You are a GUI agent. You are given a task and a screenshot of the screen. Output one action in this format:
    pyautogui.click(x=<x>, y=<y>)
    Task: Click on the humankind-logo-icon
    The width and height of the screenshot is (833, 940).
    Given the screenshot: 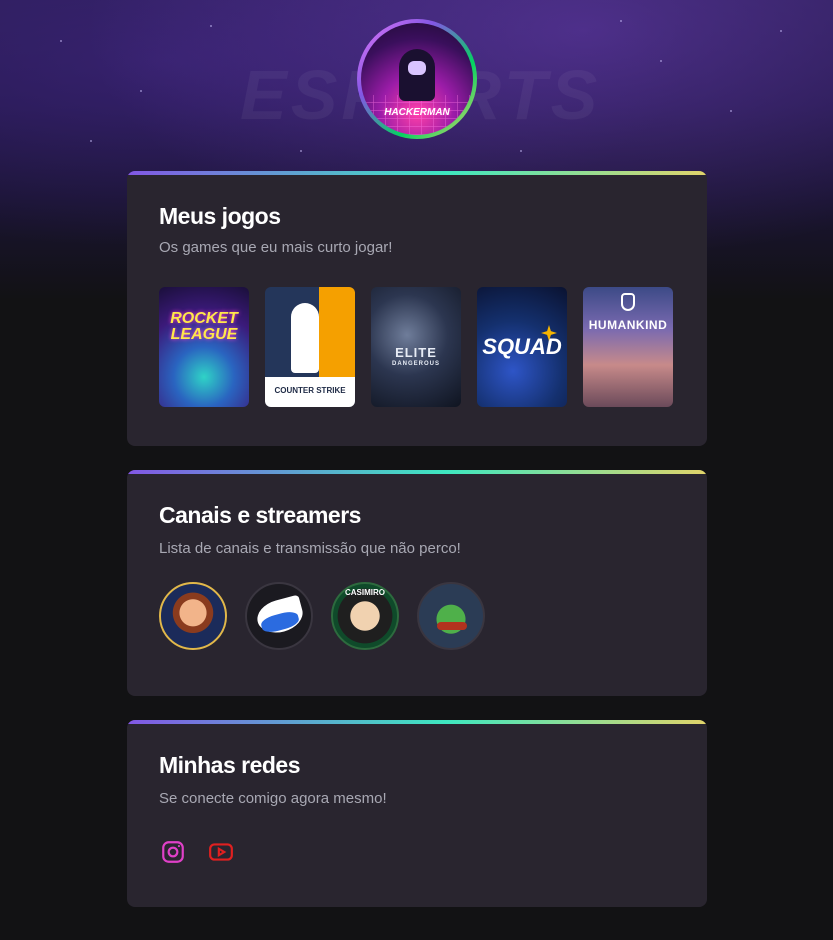 What is the action you would take?
    pyautogui.click(x=628, y=302)
    